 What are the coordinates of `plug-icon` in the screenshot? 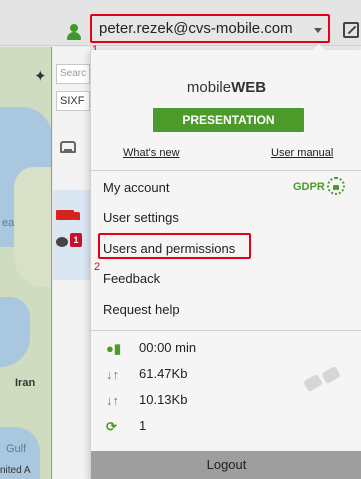 It's located at (323, 380).